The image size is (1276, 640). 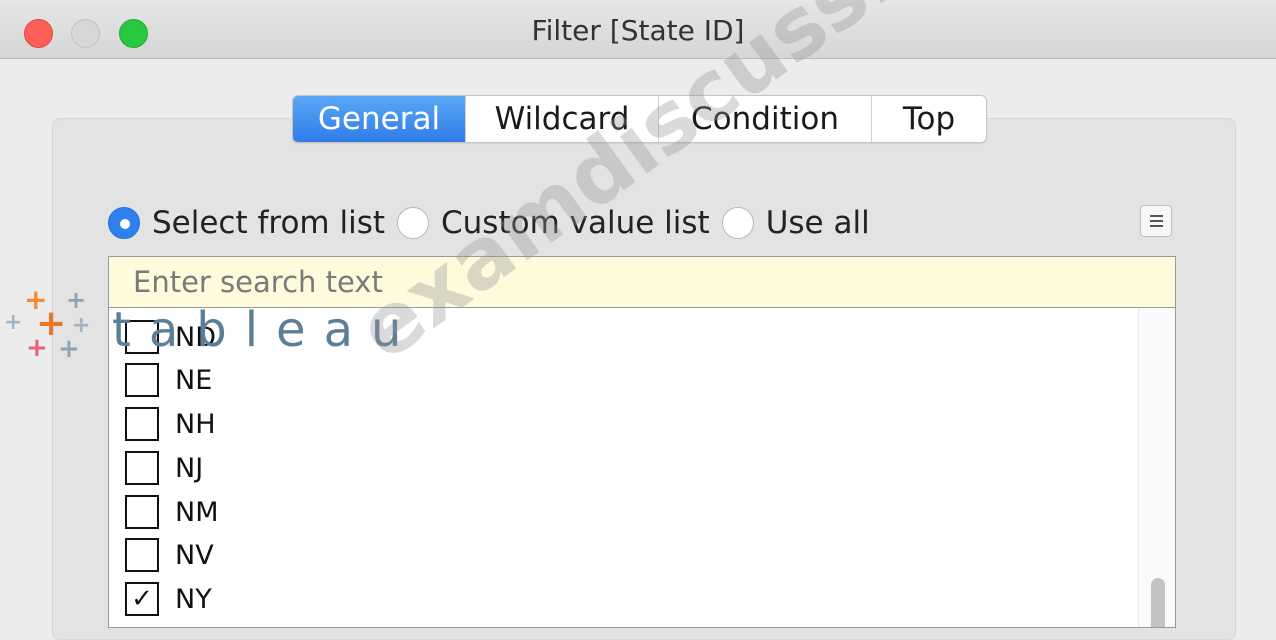 What do you see at coordinates (575, 223) in the screenshot?
I see `custom-value-list-label: Custom value list` at bounding box center [575, 223].